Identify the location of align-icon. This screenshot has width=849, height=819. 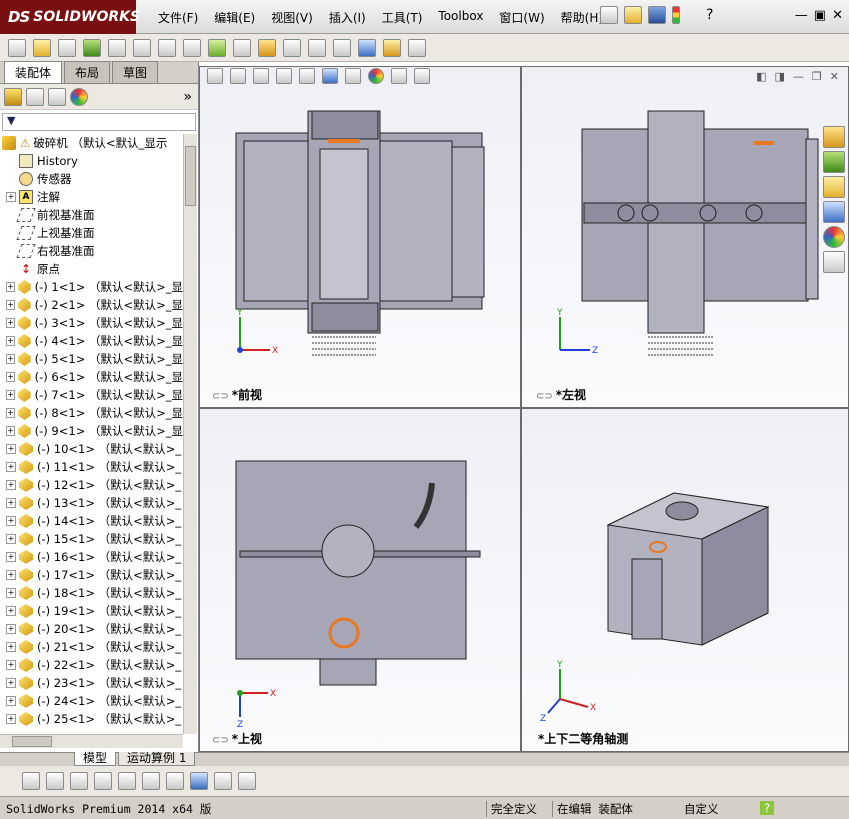
(151, 781).